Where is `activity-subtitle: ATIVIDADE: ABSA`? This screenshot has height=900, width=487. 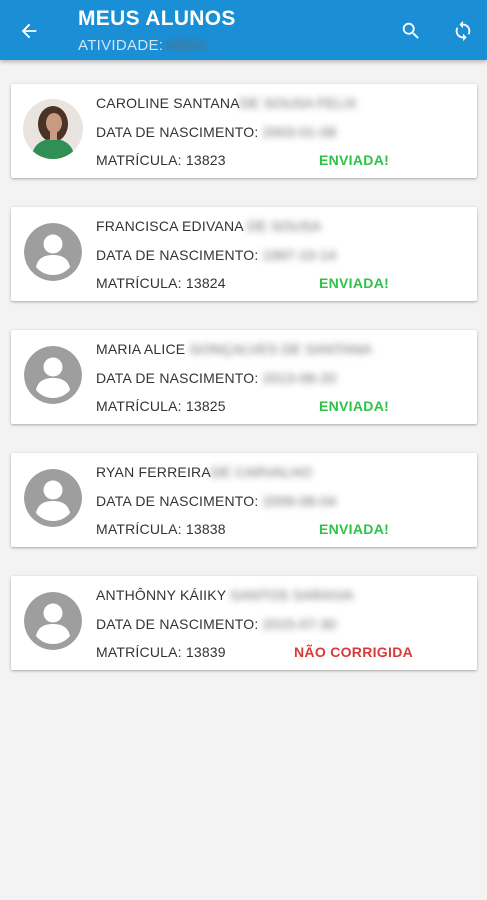 activity-subtitle: ATIVIDADE: ABSA is located at coordinates (142, 45).